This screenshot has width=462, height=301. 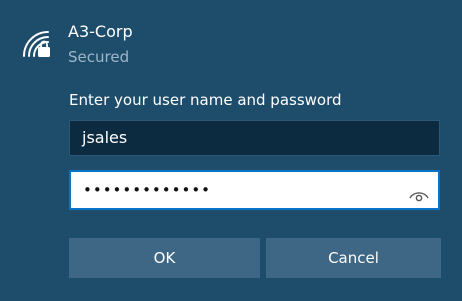 I want to click on cancel-button: Cancel, so click(x=353, y=258).